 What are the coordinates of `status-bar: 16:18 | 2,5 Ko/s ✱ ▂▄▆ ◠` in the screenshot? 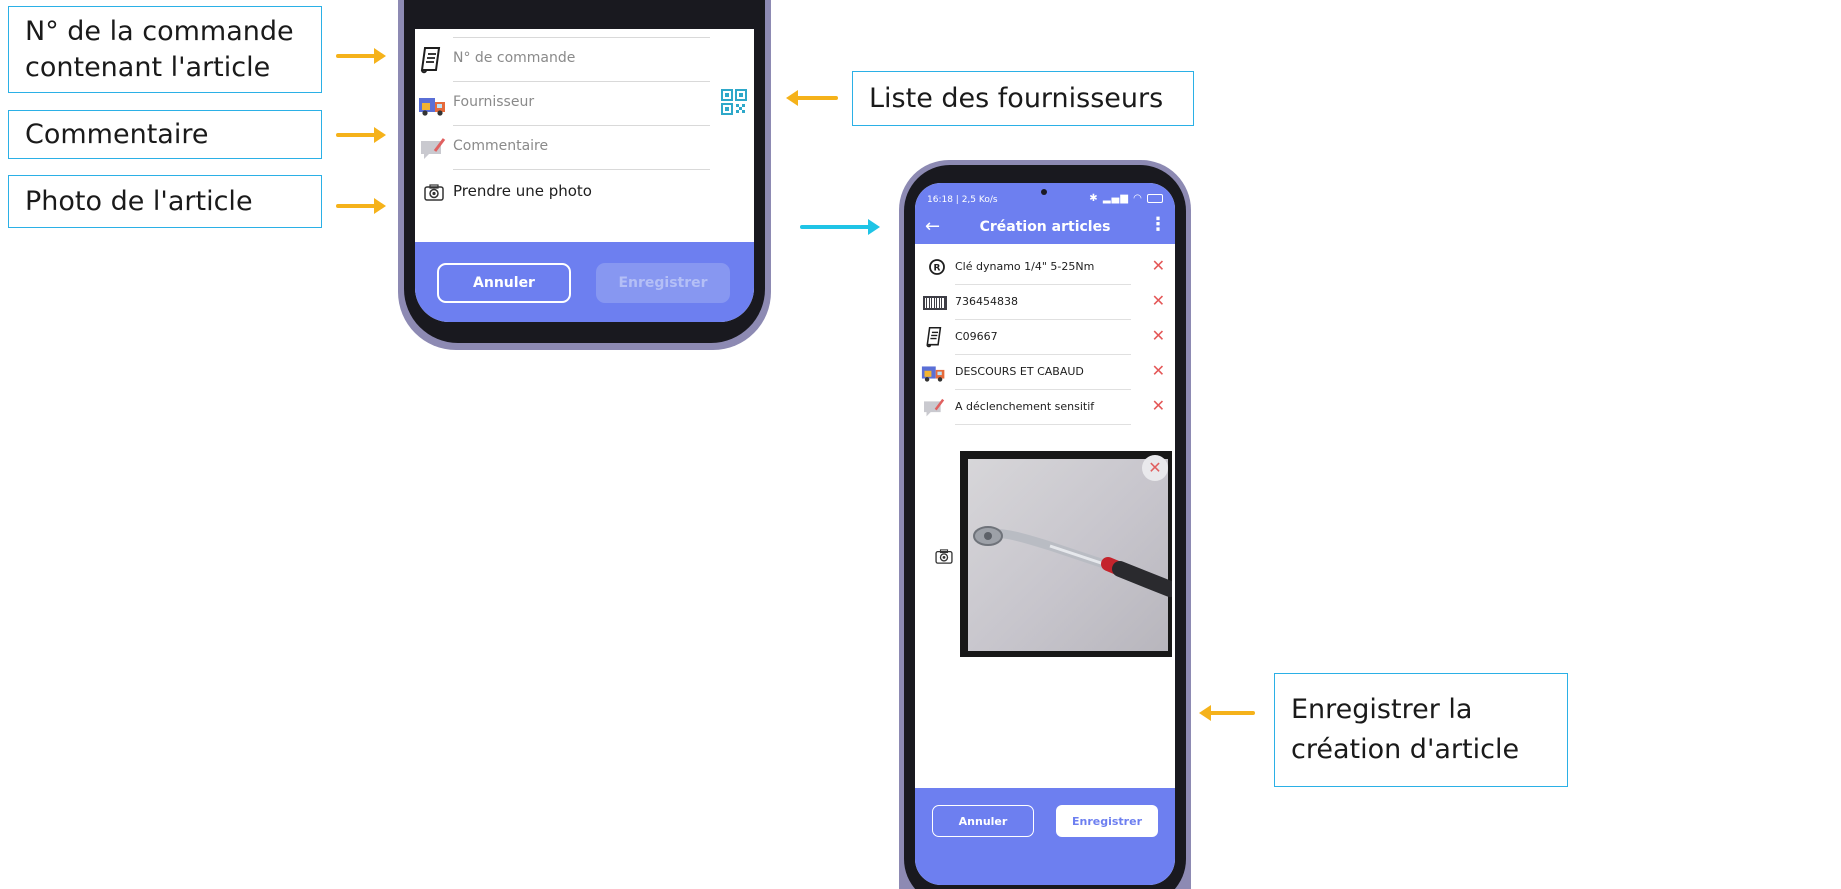 It's located at (1045, 196).